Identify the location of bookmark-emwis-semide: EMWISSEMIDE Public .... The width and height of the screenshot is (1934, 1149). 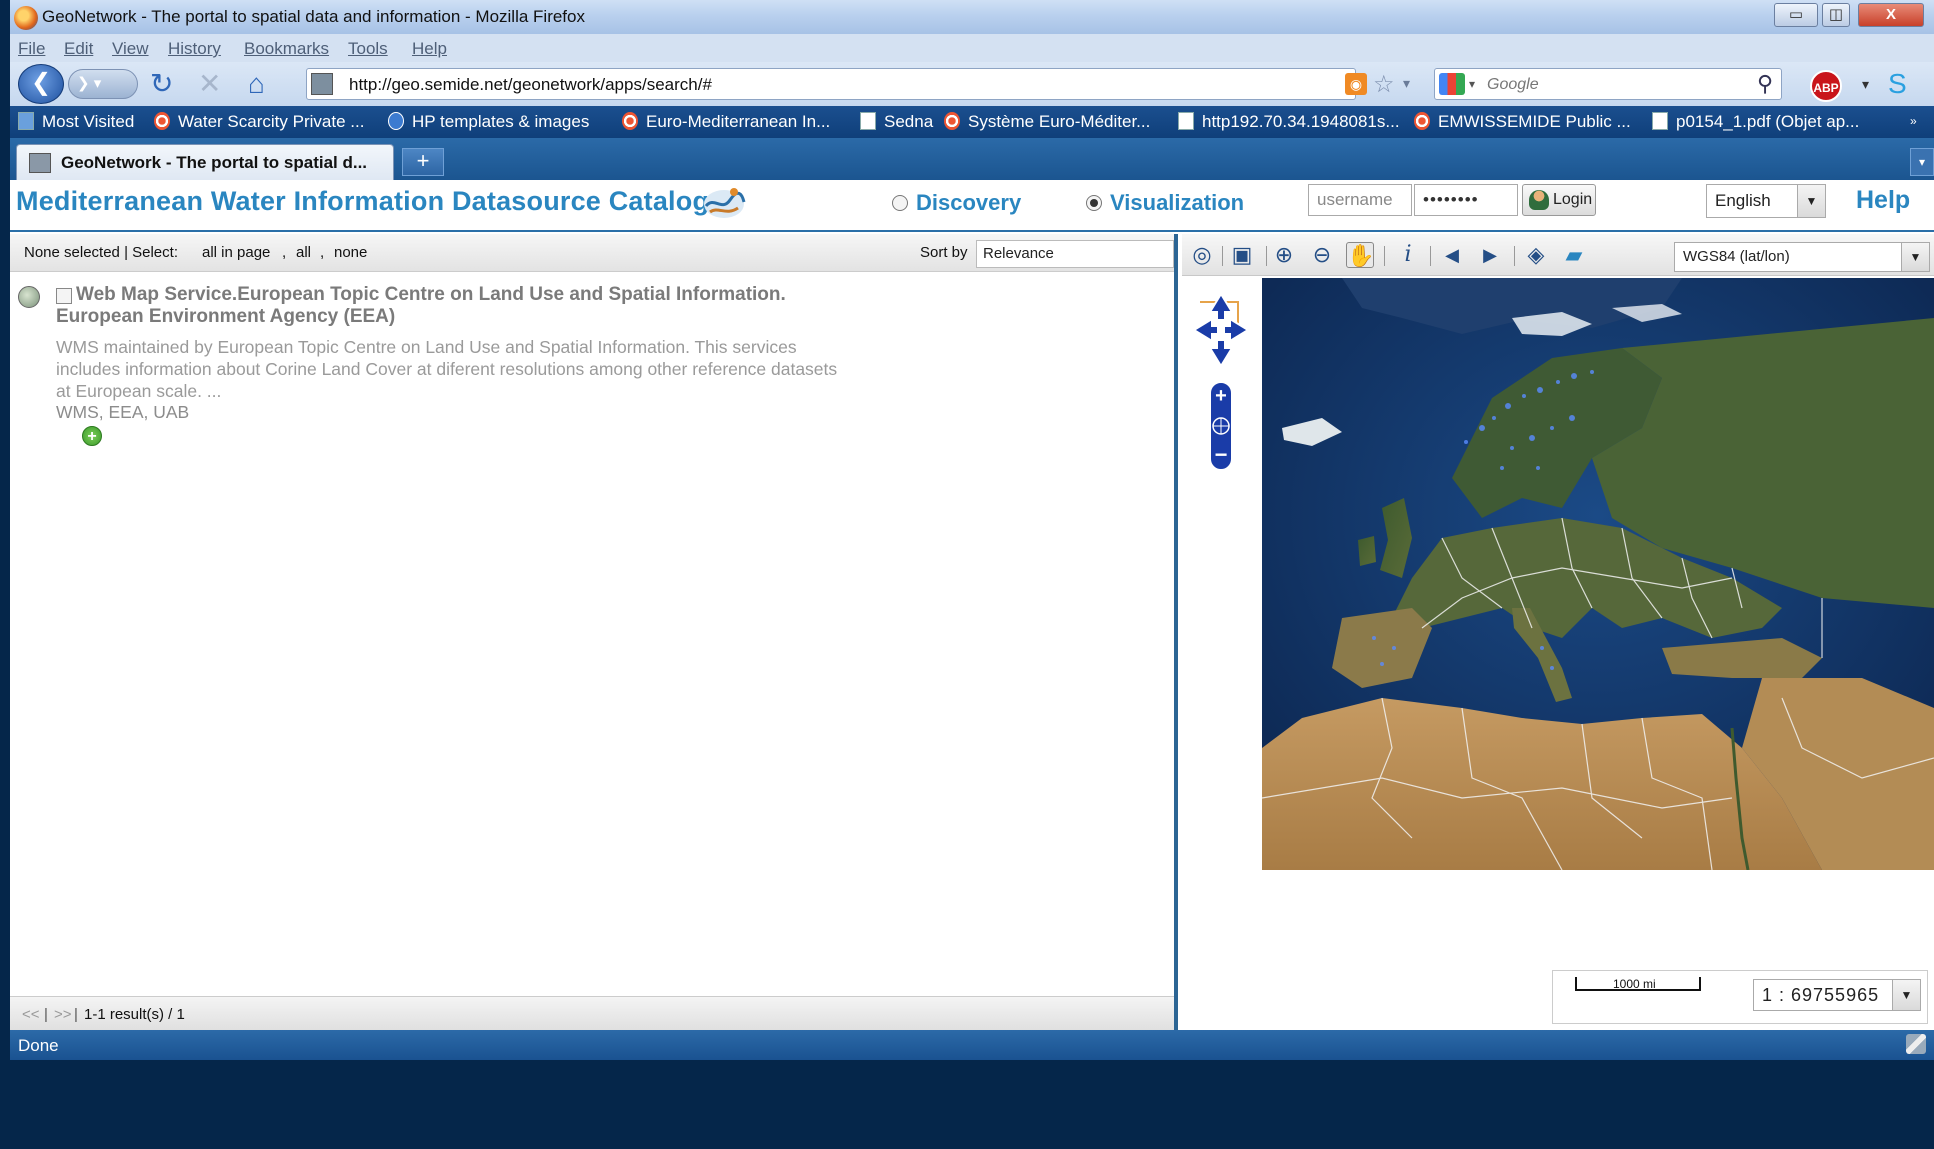
(1522, 122).